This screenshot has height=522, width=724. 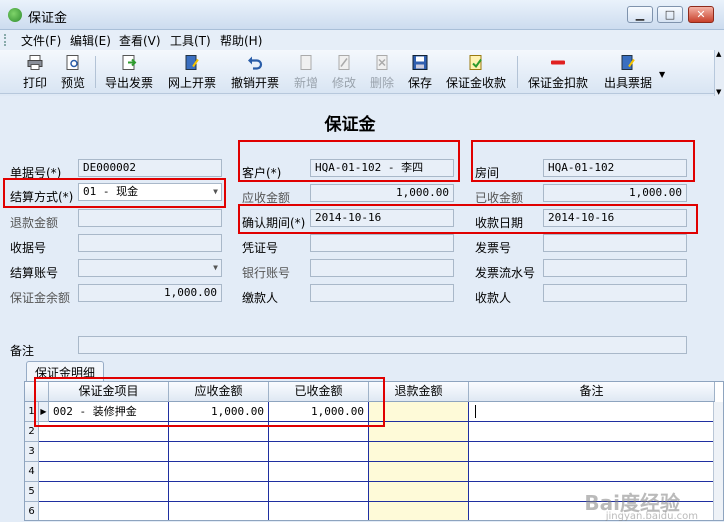 I want to click on online-invoice-button: 网上开票, so click(x=192, y=72).